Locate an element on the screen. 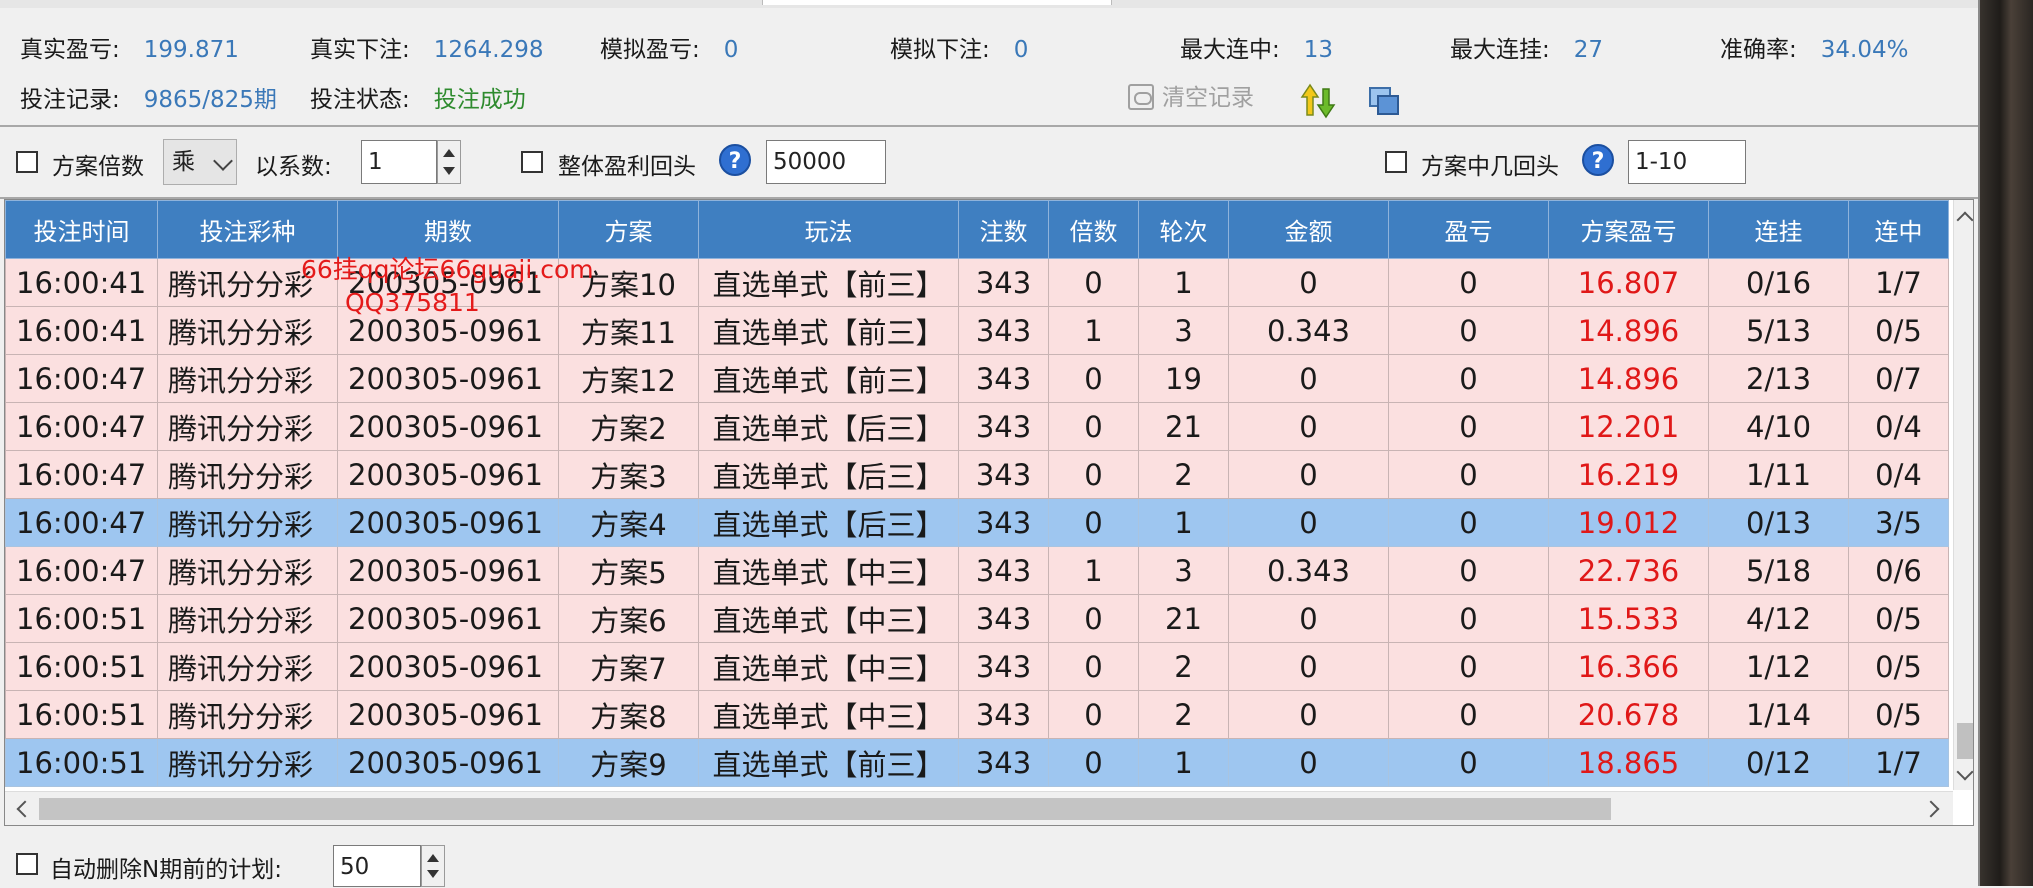 The width and height of the screenshot is (2033, 888). plan-profit-cell: 14.896 is located at coordinates (1628, 330).